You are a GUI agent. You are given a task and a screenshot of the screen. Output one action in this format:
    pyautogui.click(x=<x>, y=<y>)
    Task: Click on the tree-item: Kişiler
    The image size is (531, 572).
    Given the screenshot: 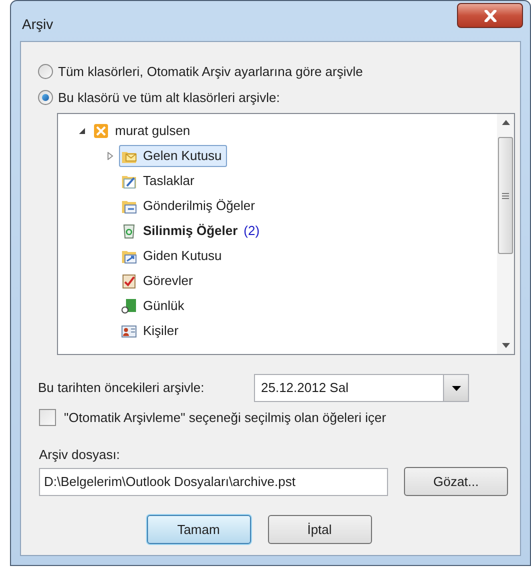 What is the action you would take?
    pyautogui.click(x=151, y=331)
    